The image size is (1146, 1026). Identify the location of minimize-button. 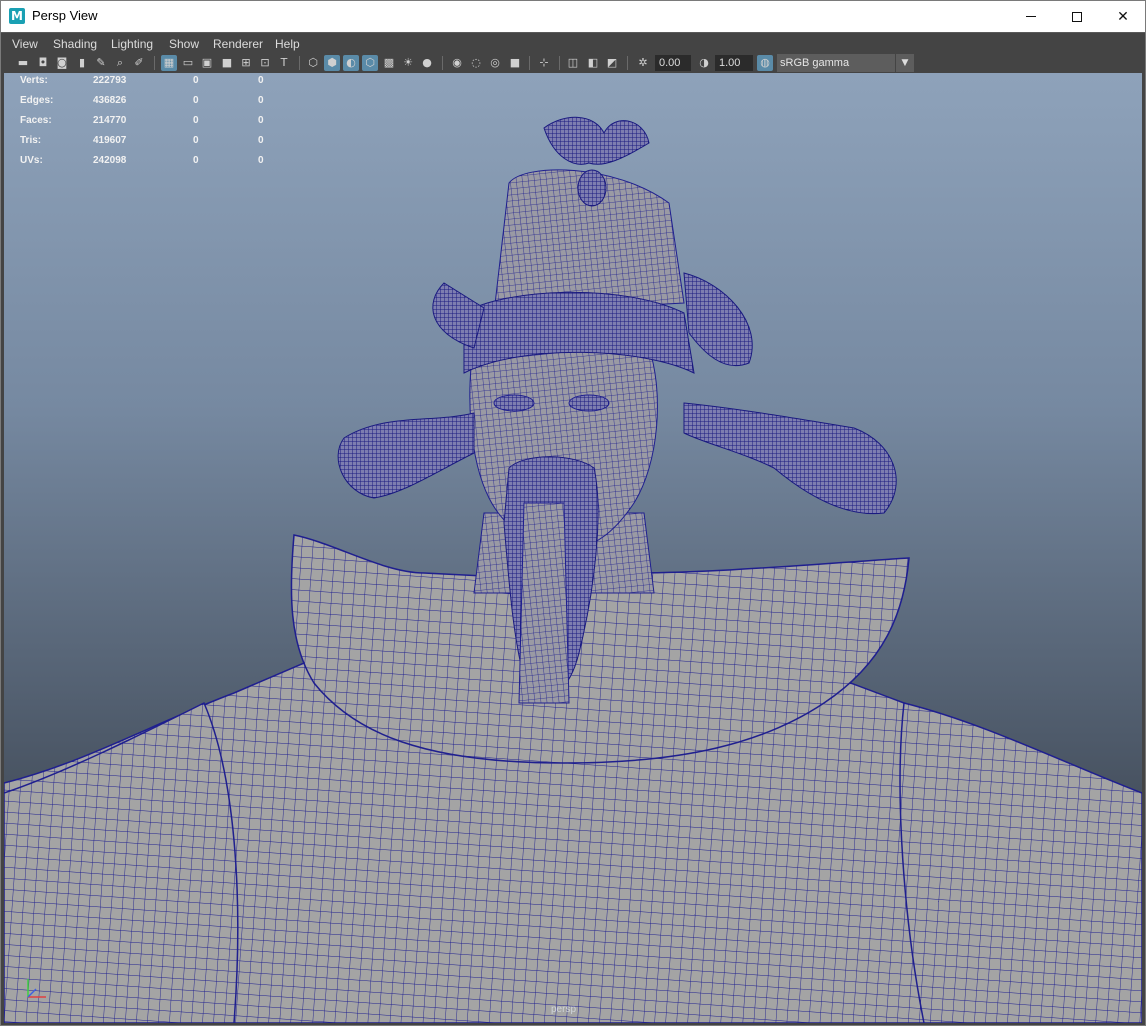
(1031, 16).